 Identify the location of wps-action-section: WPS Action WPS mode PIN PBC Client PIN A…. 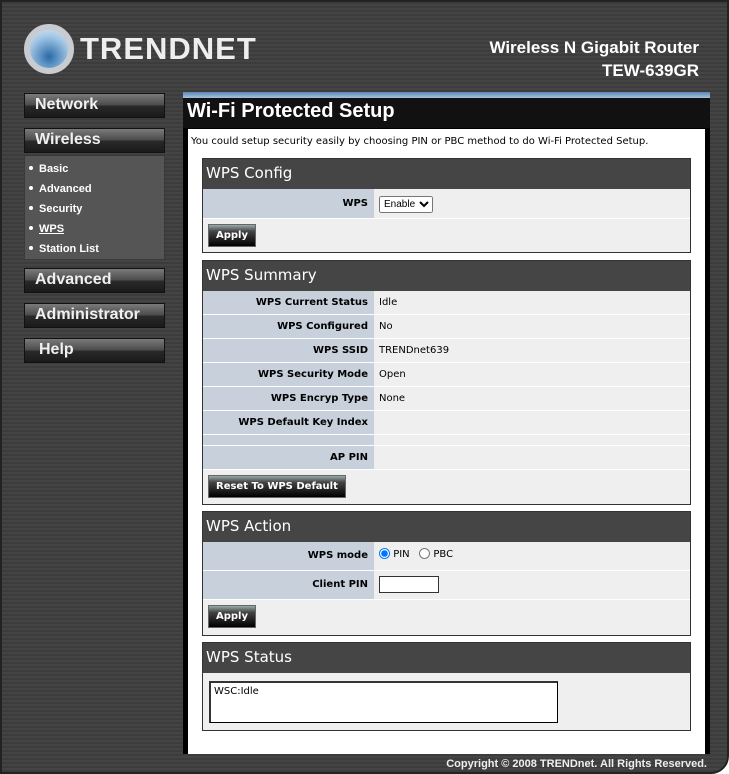
(446, 573).